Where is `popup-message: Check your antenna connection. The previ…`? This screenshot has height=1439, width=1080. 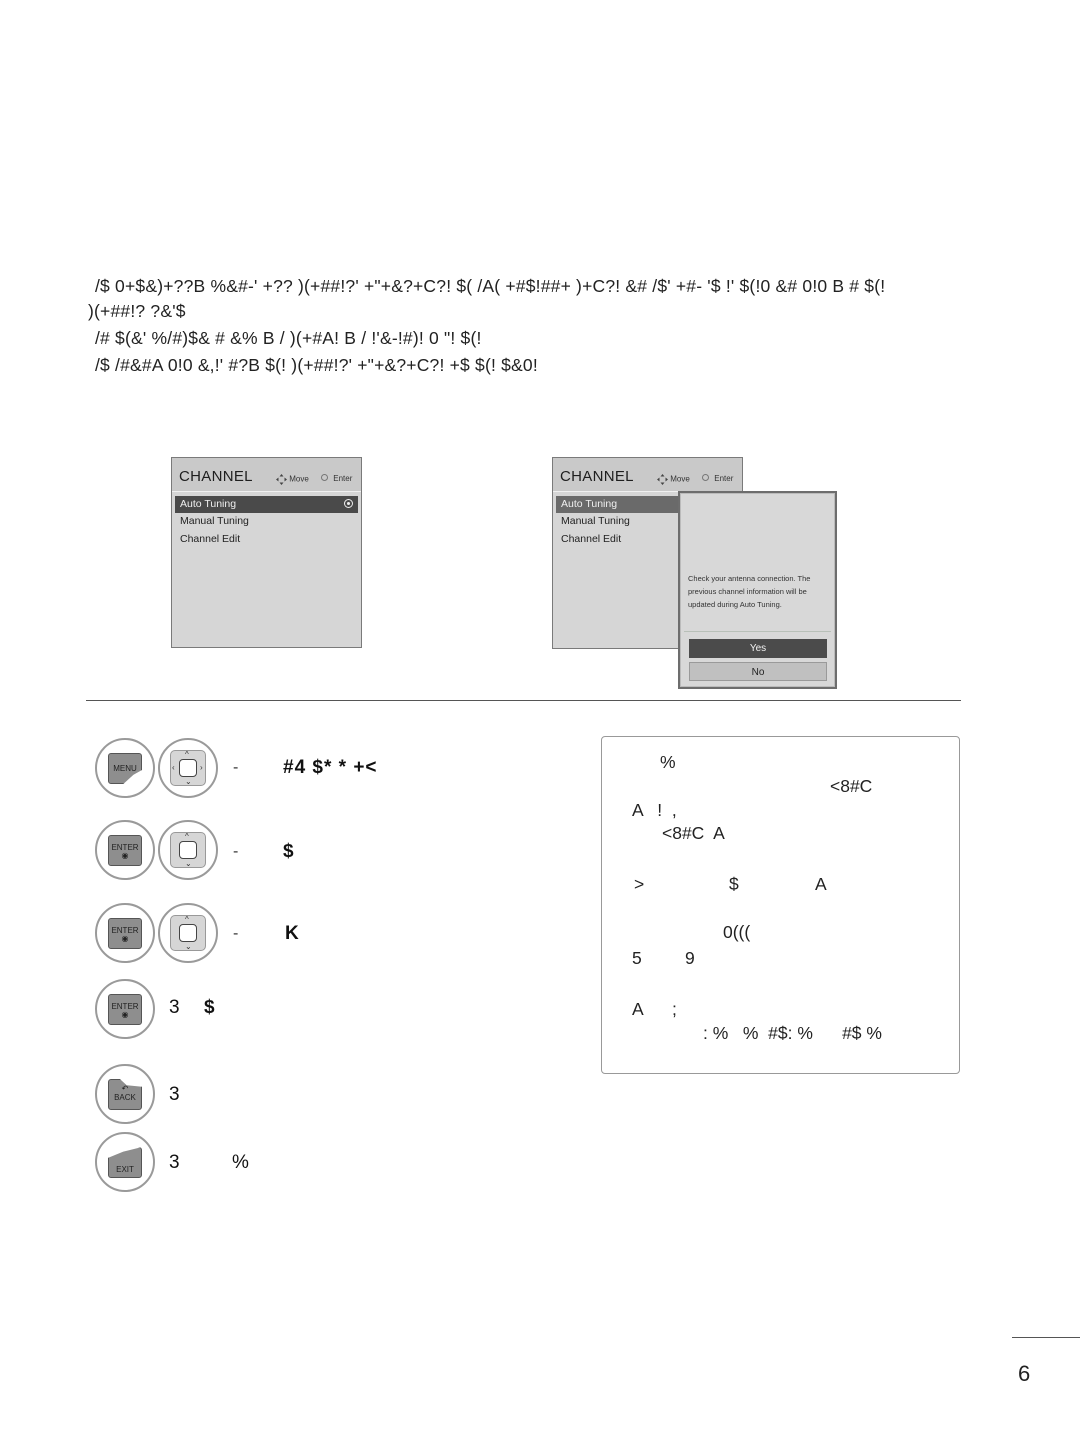
popup-message: Check your antenna connection. The previ… is located at coordinates (749, 591).